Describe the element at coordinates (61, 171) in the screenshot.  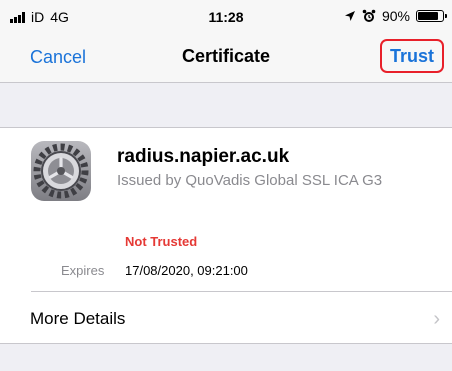
I see `settings-gear-icon` at that location.